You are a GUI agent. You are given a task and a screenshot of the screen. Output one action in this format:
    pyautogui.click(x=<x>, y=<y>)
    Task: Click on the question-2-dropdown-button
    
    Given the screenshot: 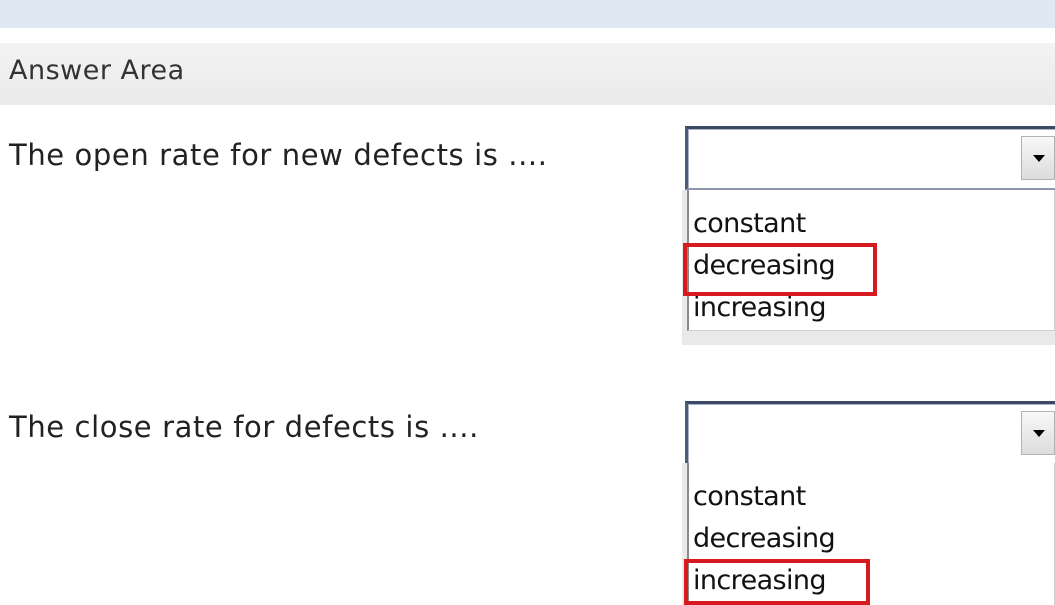 What is the action you would take?
    pyautogui.click(x=1038, y=433)
    